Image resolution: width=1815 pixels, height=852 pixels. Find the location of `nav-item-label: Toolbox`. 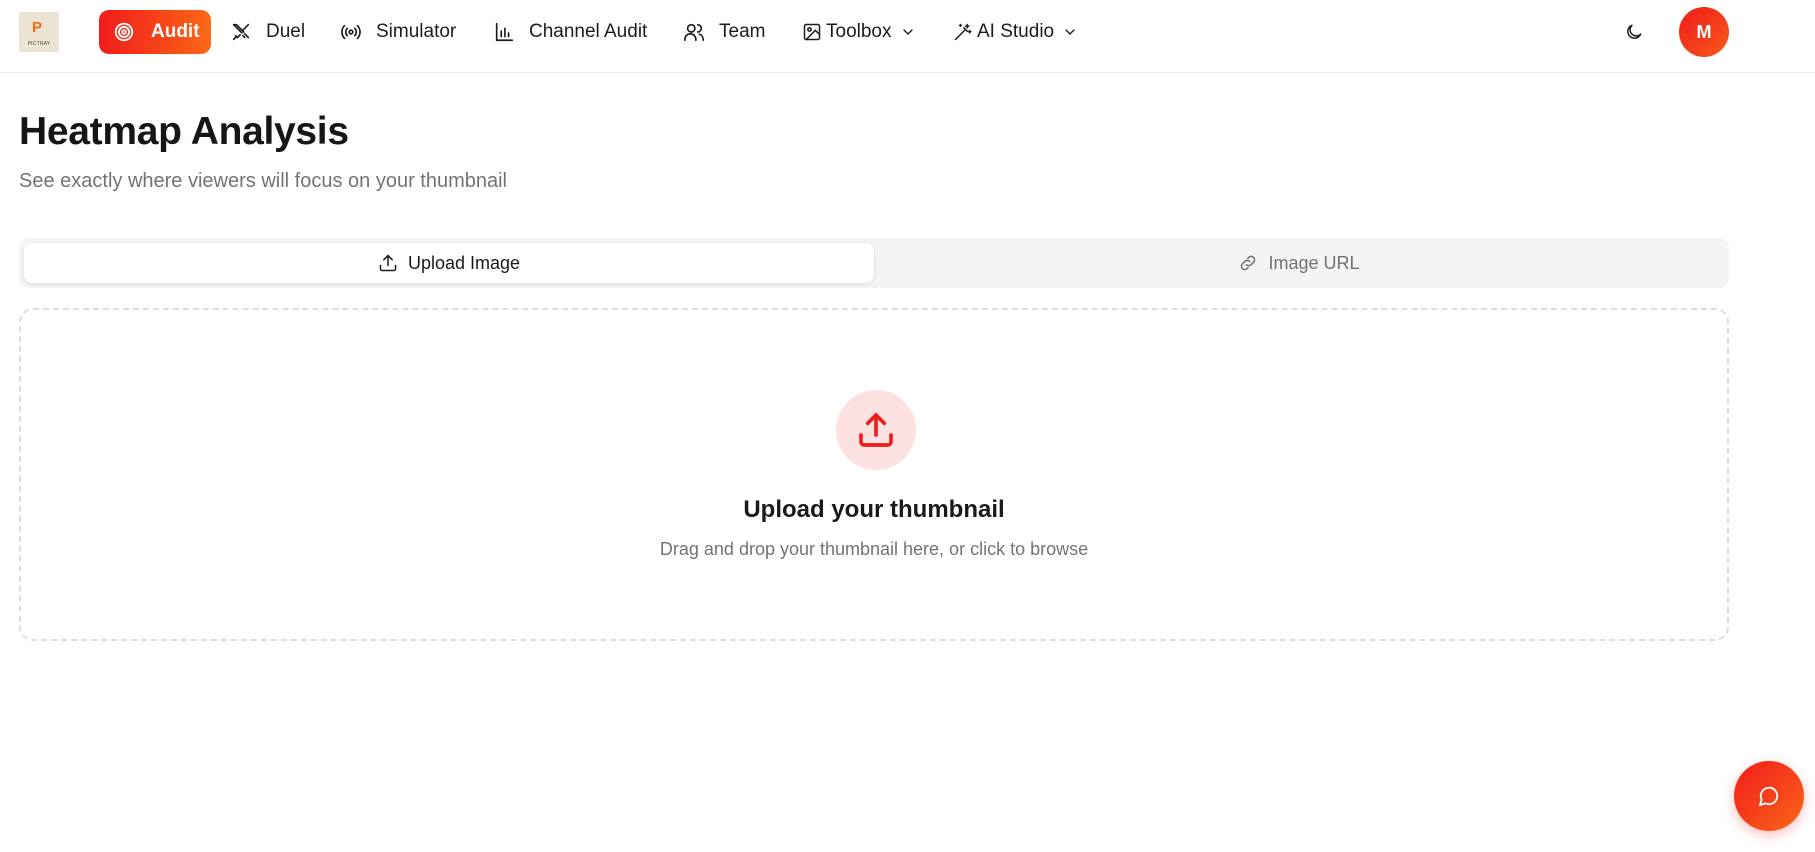

nav-item-label: Toolbox is located at coordinates (859, 31).